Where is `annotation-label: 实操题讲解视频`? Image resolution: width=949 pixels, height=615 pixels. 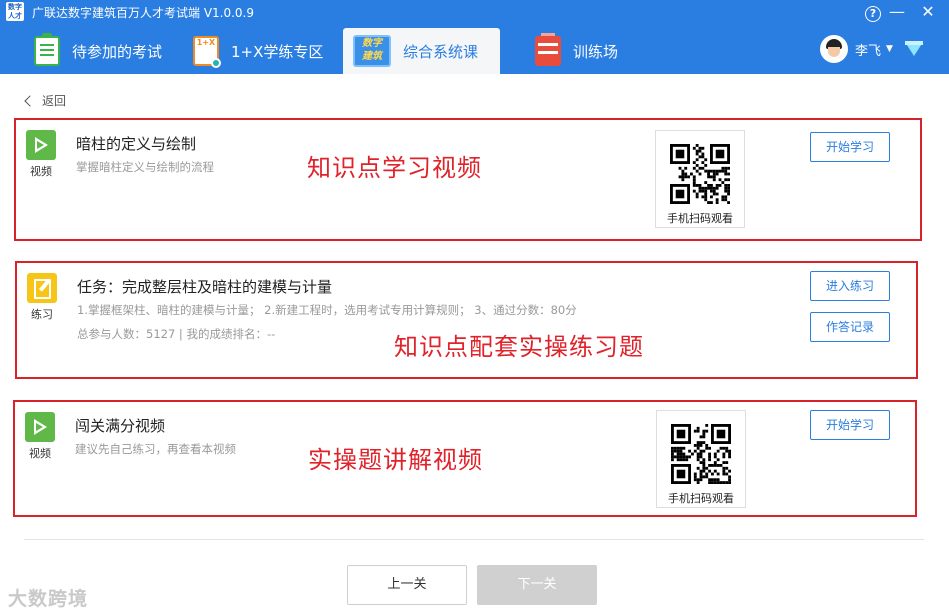
annotation-label: 实操题讲解视频 is located at coordinates (395, 460).